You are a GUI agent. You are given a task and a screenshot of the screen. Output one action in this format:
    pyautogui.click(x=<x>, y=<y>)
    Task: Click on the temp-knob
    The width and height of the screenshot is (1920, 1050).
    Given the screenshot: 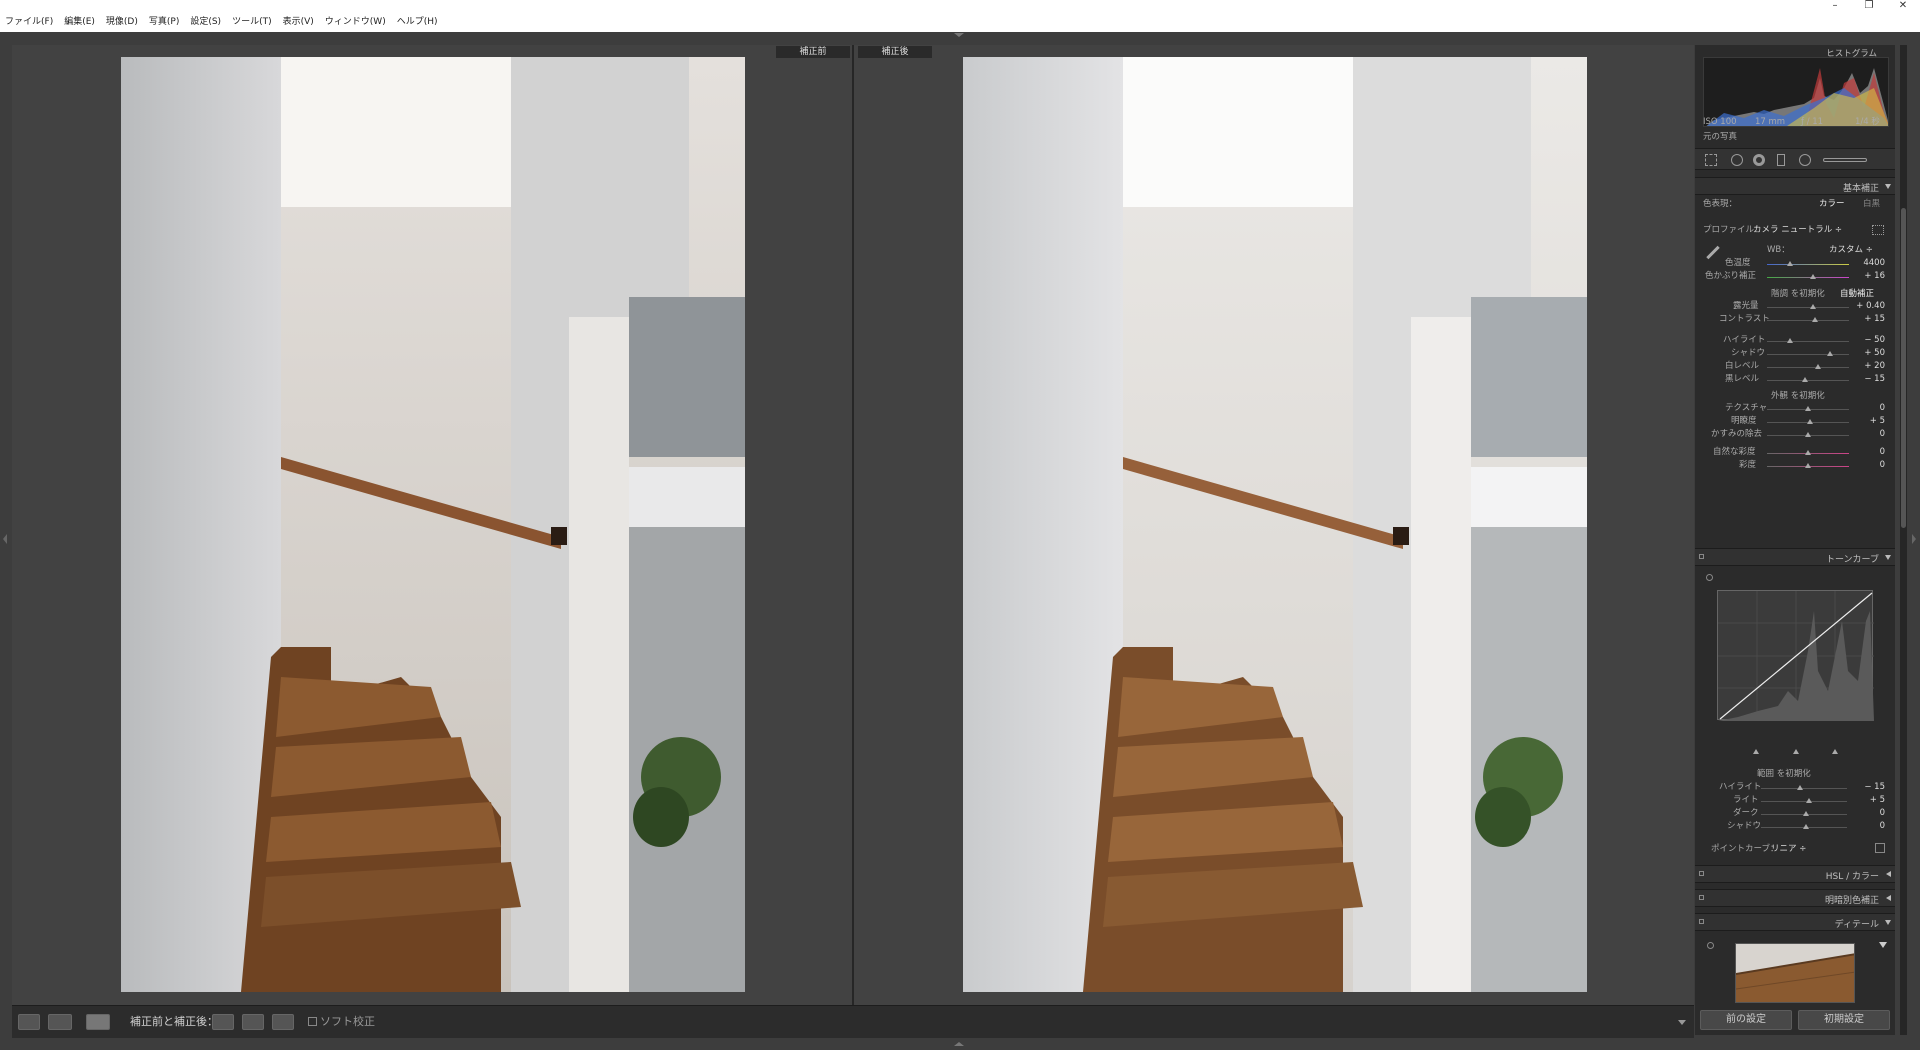 What is the action you would take?
    pyautogui.click(x=1790, y=263)
    